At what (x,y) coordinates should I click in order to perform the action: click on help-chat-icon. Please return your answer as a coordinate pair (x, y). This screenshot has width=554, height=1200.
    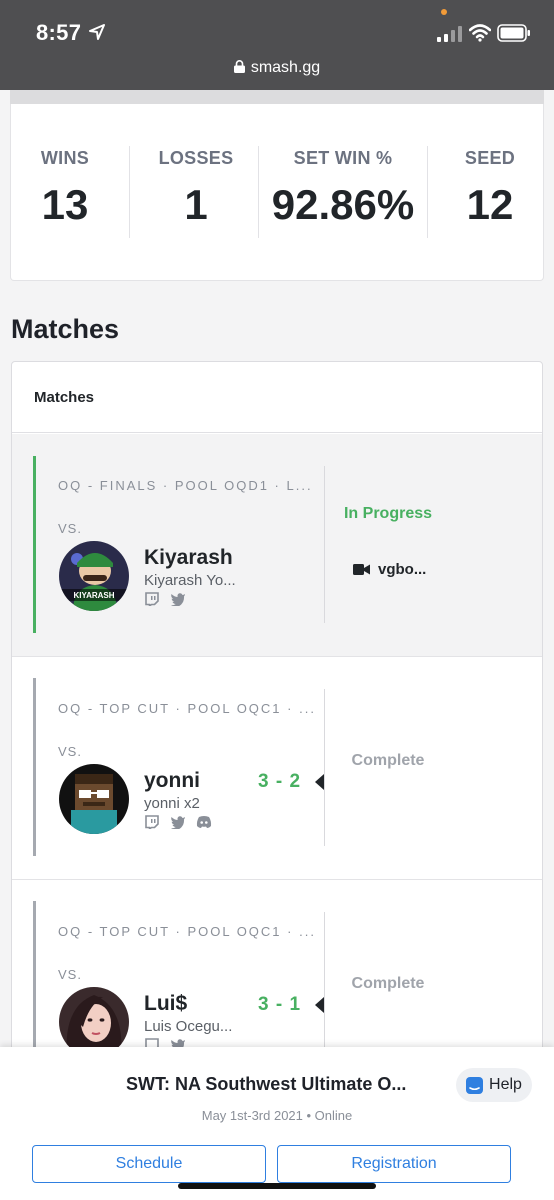
    Looking at the image, I should click on (475, 1085).